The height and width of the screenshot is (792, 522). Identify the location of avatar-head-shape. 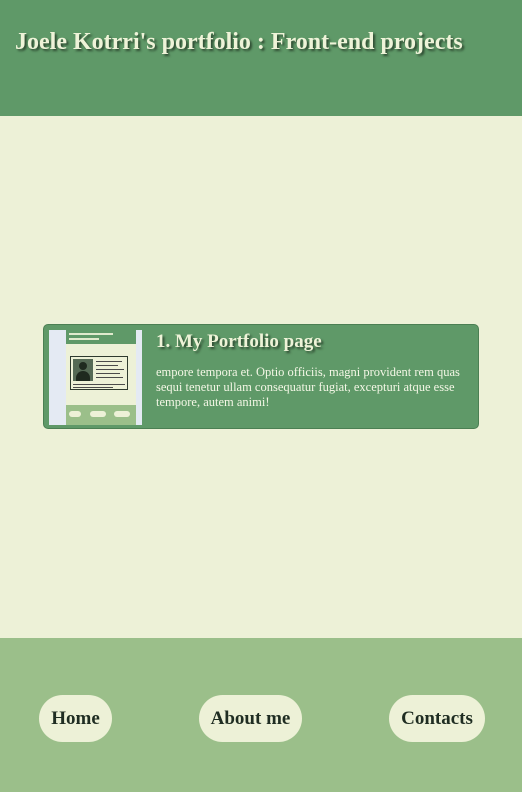
(83, 366).